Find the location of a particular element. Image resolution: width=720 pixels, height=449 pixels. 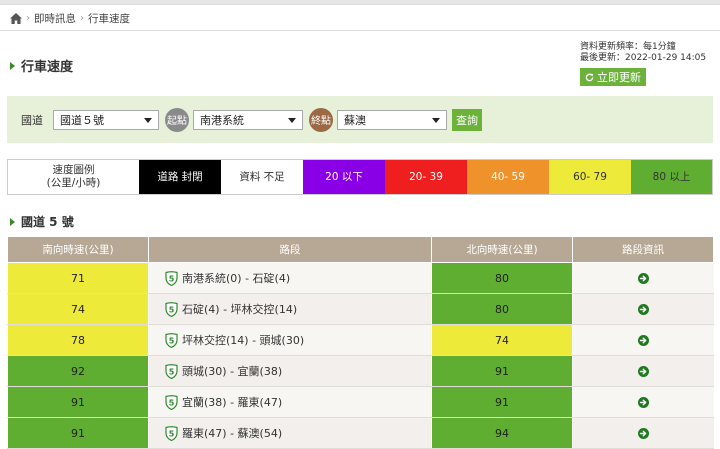

legend-title-line2: (公里/小時) is located at coordinates (73, 183).